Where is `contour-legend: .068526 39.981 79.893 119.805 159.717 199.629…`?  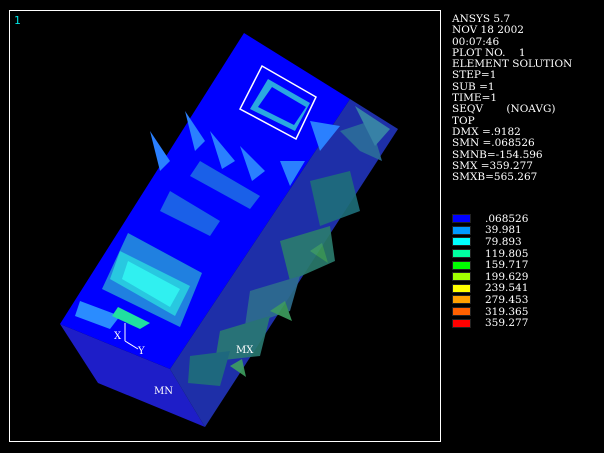 contour-legend: .068526 39.981 79.893 119.805 159.717 199.629… is located at coordinates (490, 271).